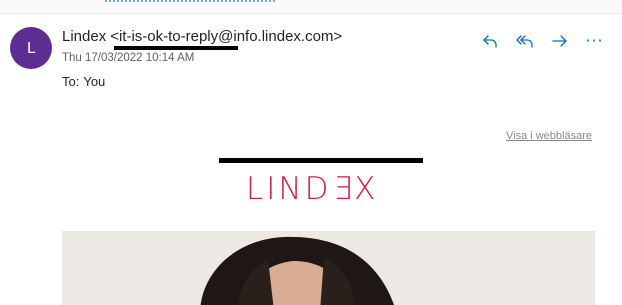 The height and width of the screenshot is (305, 622). I want to click on message-actions: ···, so click(542, 41).